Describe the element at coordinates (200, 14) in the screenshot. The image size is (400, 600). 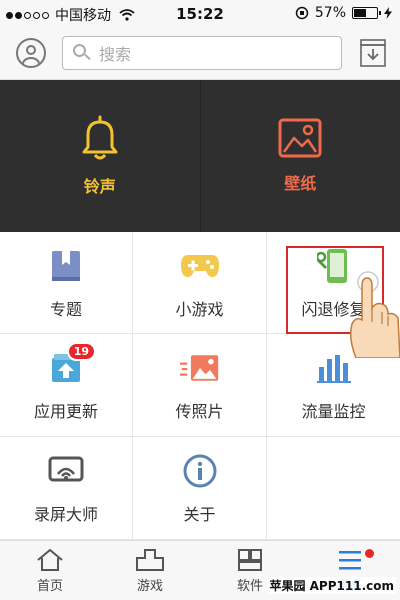
I see `status-bar: 中国移动 15:22 57%` at that location.